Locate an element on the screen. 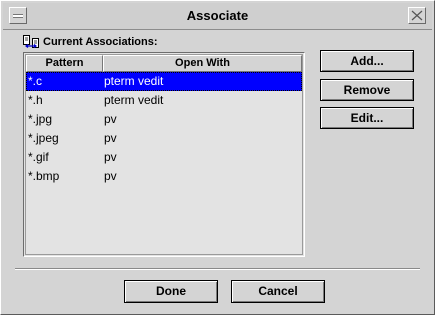 This screenshot has width=435, height=315. pattern-cell: *.gif is located at coordinates (38, 157).